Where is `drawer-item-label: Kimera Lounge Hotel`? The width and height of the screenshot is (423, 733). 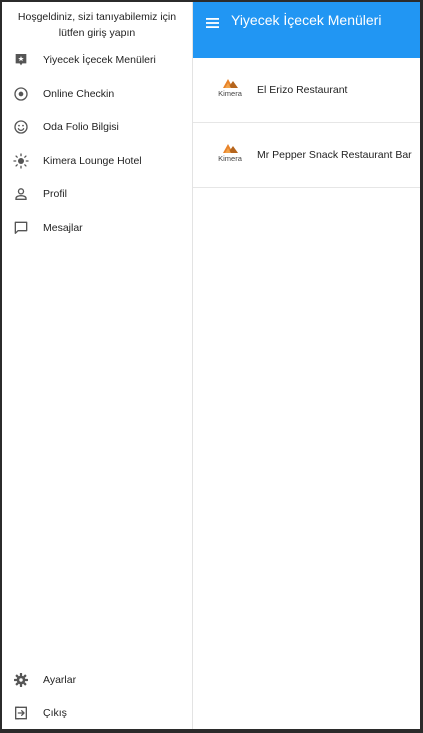 drawer-item-label: Kimera Lounge Hotel is located at coordinates (92, 161).